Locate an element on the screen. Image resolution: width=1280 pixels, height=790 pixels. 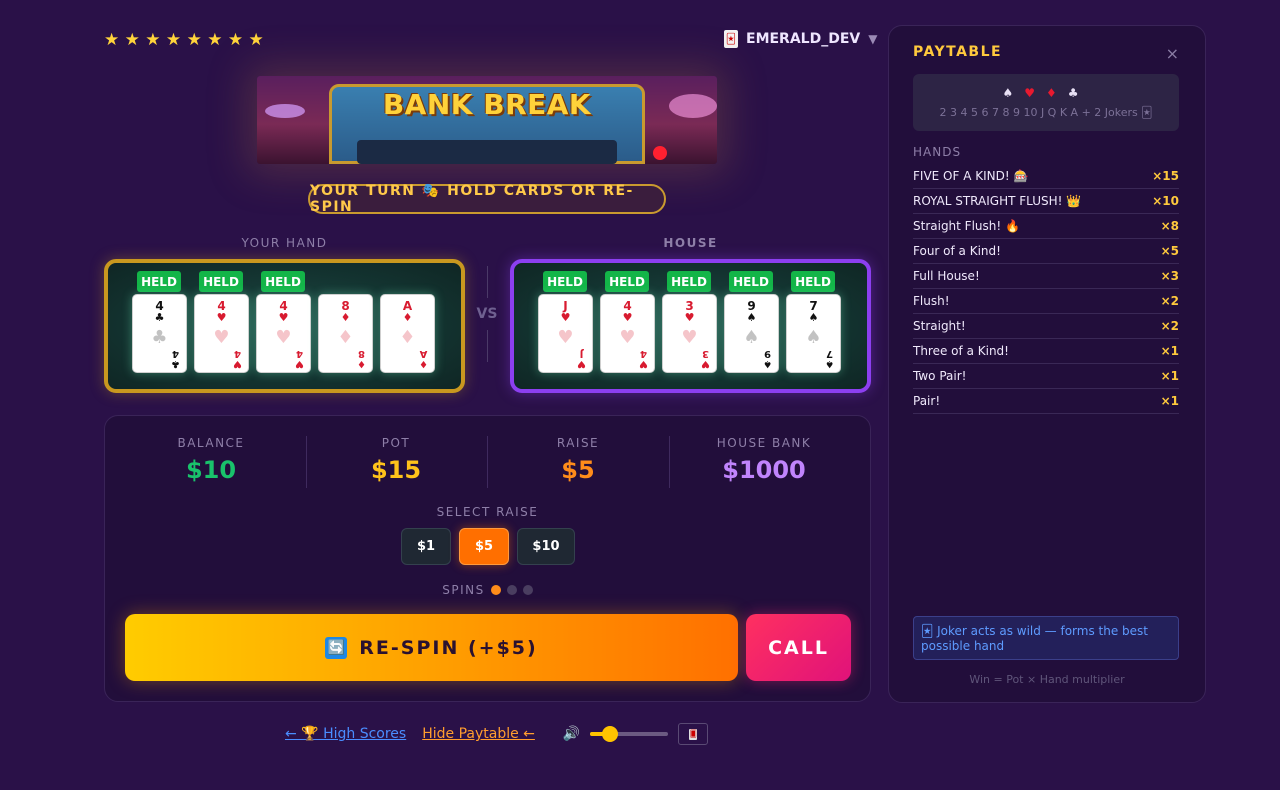
card-suit: ♣ is located at coordinates (159, 317).